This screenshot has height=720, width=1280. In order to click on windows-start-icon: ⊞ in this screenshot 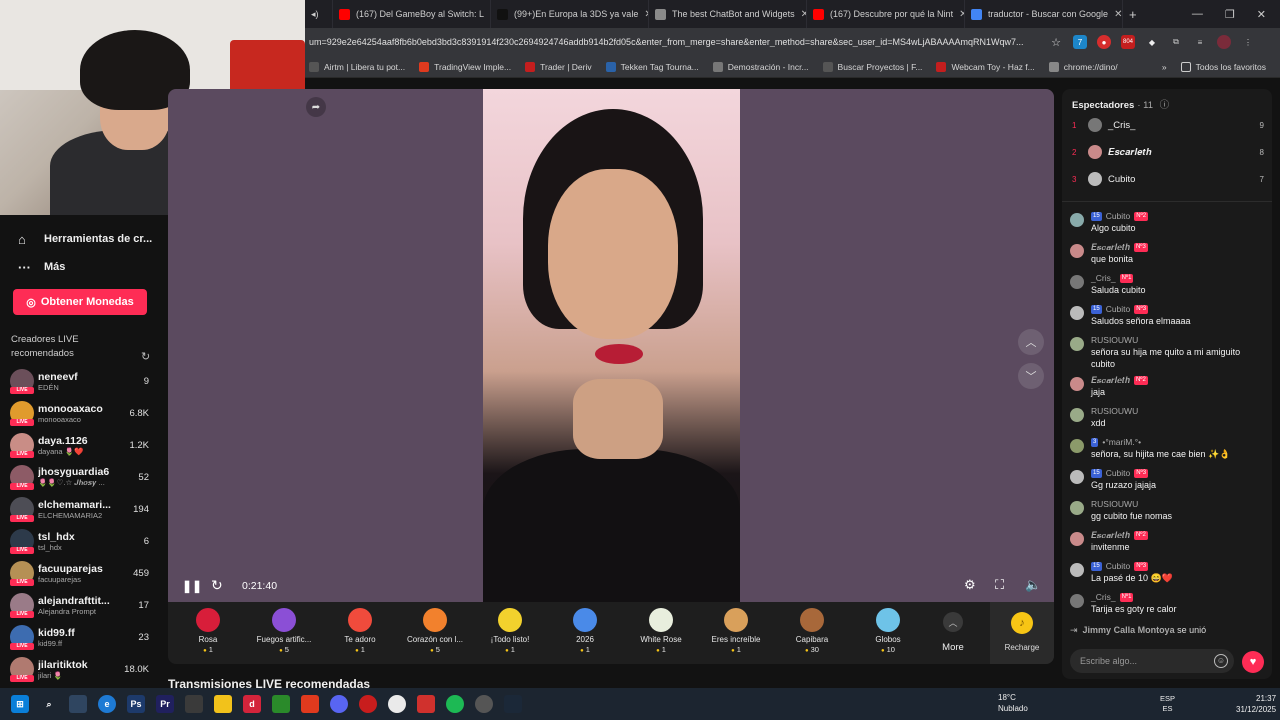, I will do `click(20, 704)`.